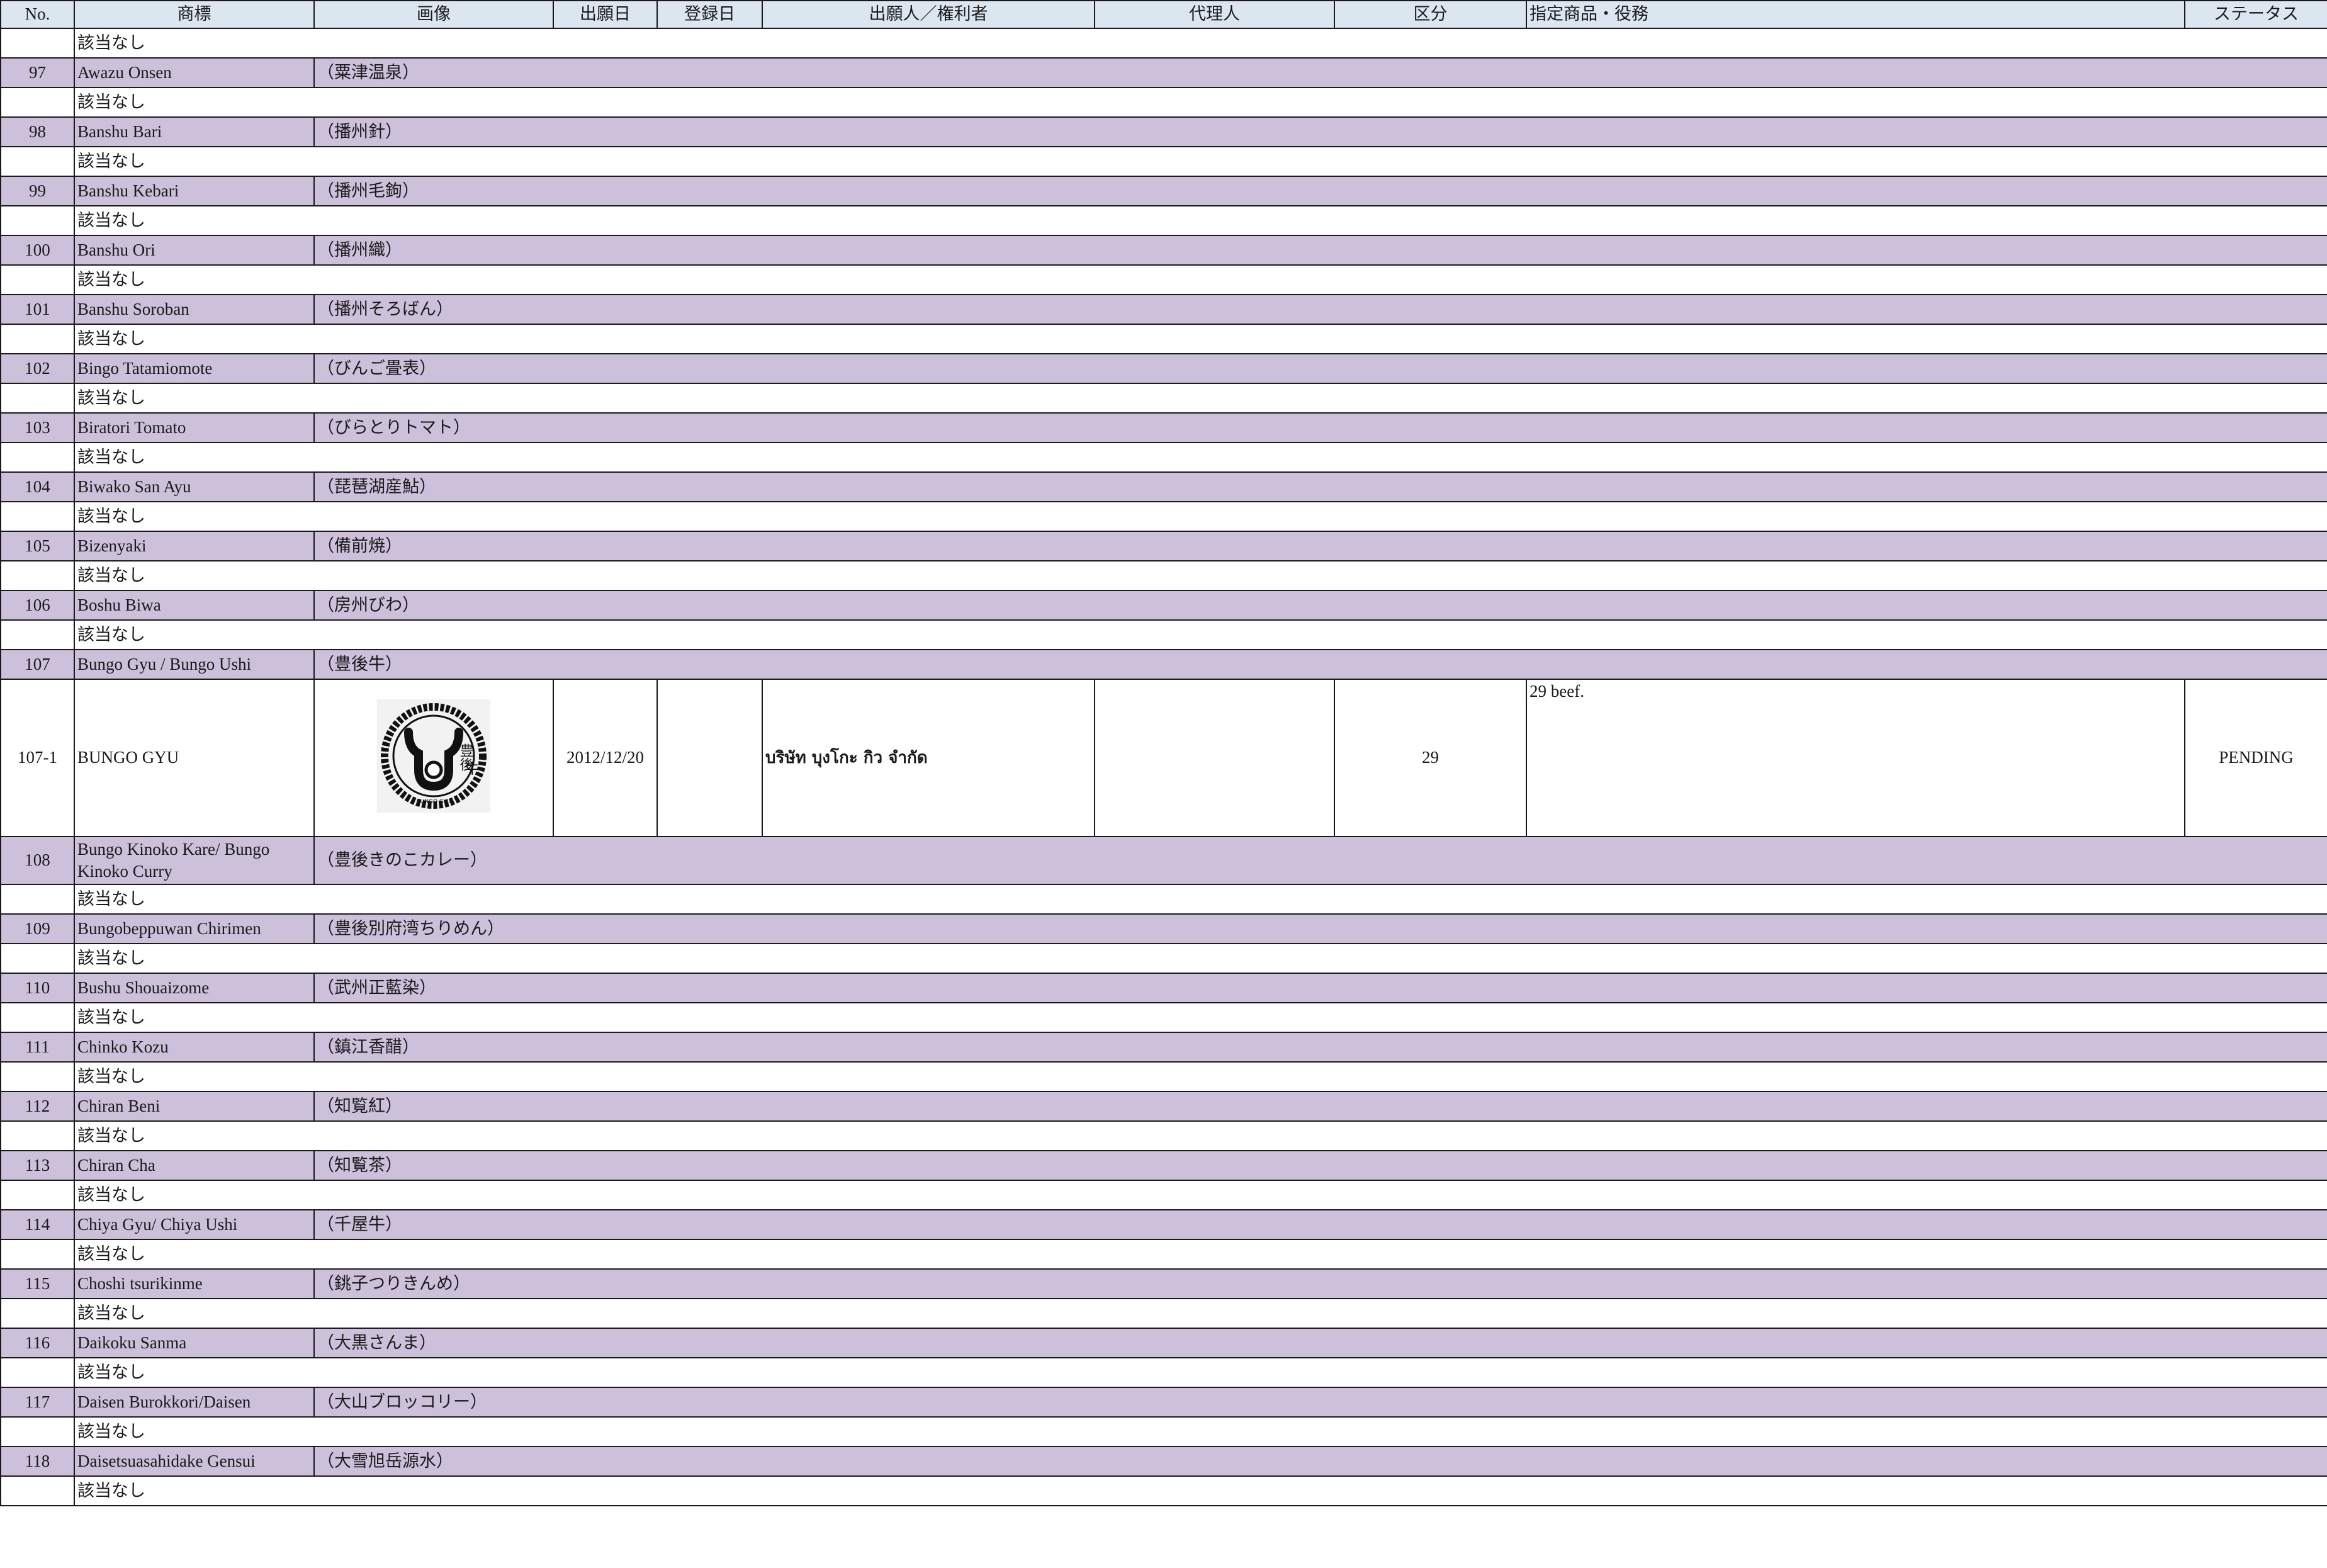  Describe the element at coordinates (1214, 758) in the screenshot. I see `app-agent-cell` at that location.